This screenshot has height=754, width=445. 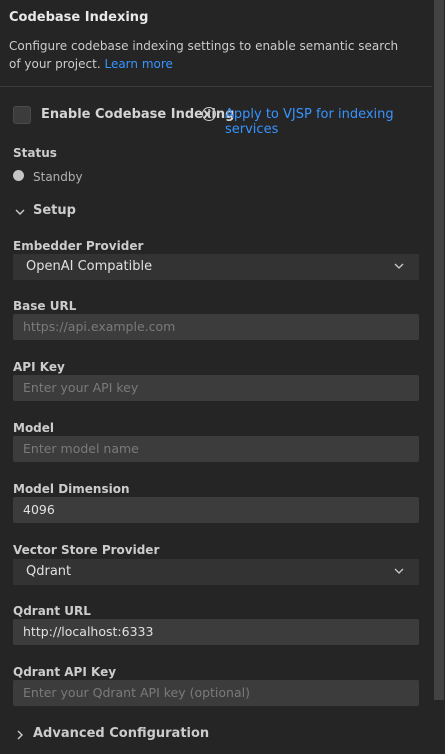 I want to click on apply-link: Apply to VJSP for indexing services, so click(x=329, y=122).